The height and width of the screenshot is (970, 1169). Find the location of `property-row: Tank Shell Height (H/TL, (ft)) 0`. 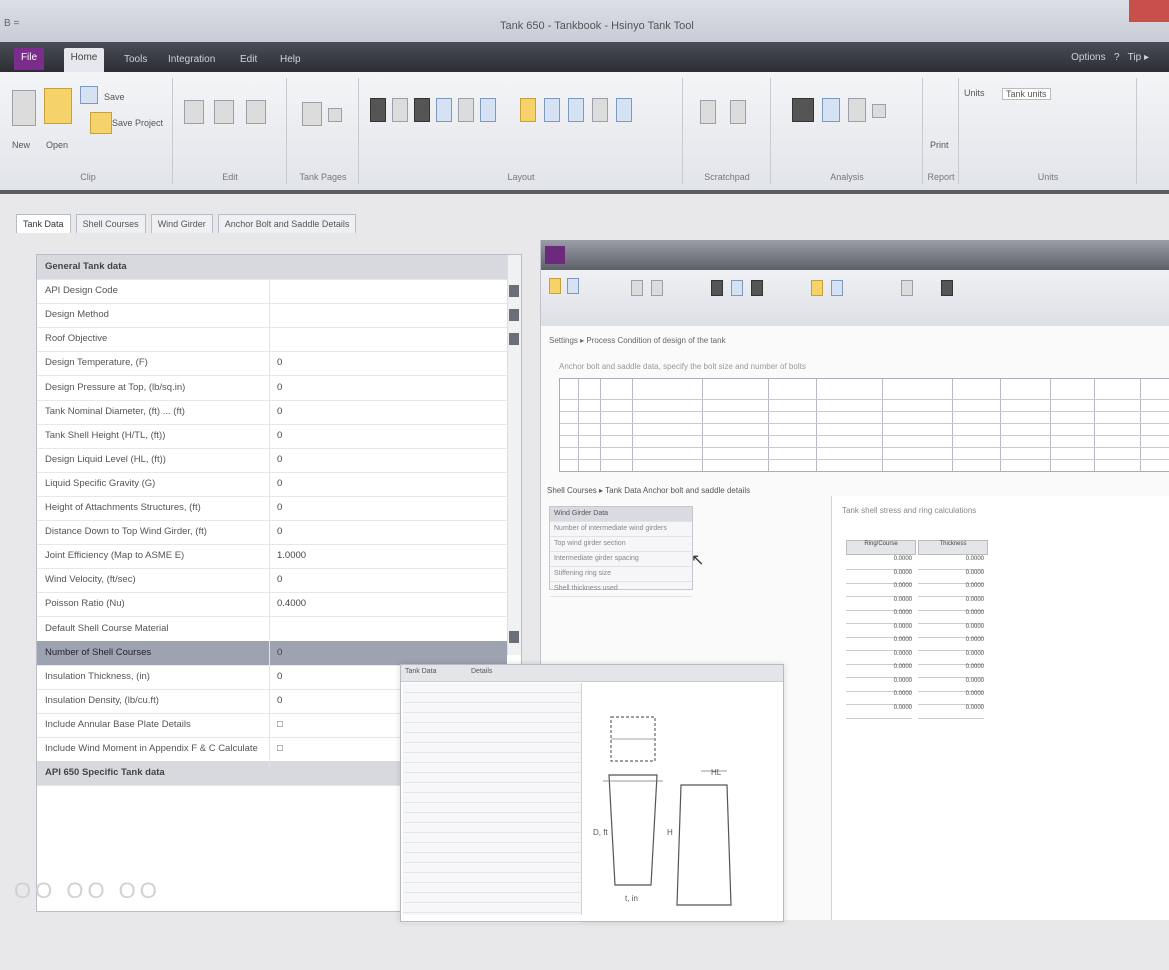

property-row: Tank Shell Height (H/TL, (ft)) 0 is located at coordinates (272, 436).